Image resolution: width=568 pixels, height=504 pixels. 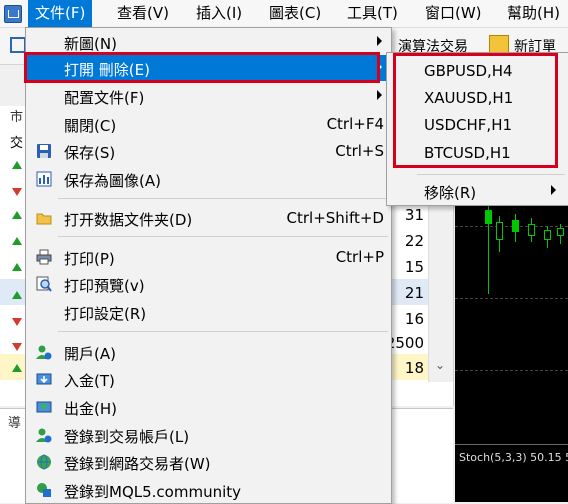 I want to click on menu-item-login-mql5: 登錄到MQL5.community, so click(x=208, y=490).